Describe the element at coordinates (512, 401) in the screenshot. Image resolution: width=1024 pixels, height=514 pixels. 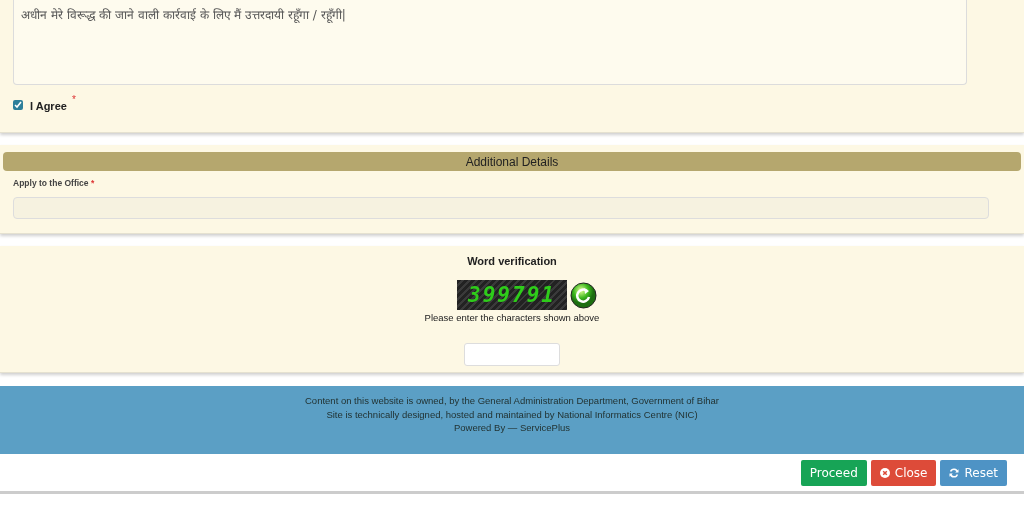
I see `footer-text: Content on this website is owned, by the General Administration Department, Government of Bihar` at that location.